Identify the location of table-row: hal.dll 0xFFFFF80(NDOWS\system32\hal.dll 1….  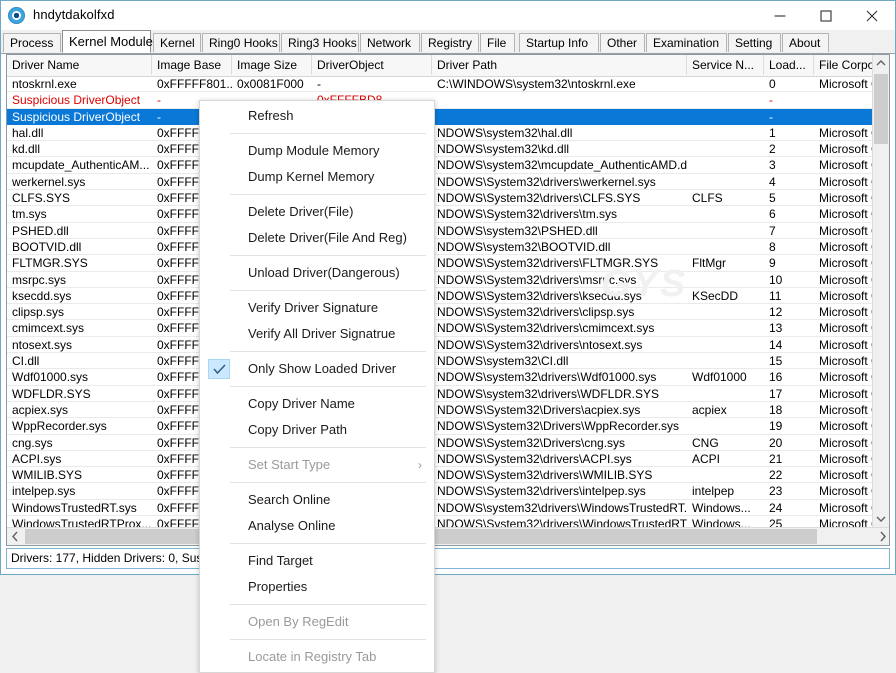
(448, 133).